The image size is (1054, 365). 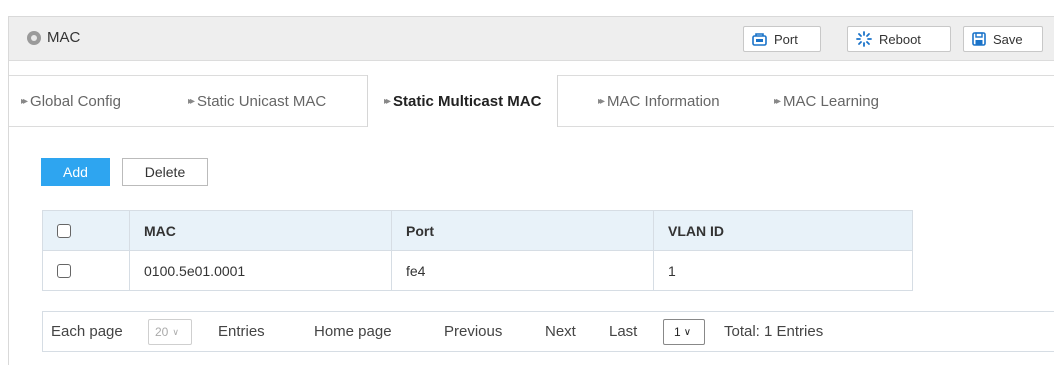 I want to click on tab-label: MAC Learning, so click(x=831, y=101).